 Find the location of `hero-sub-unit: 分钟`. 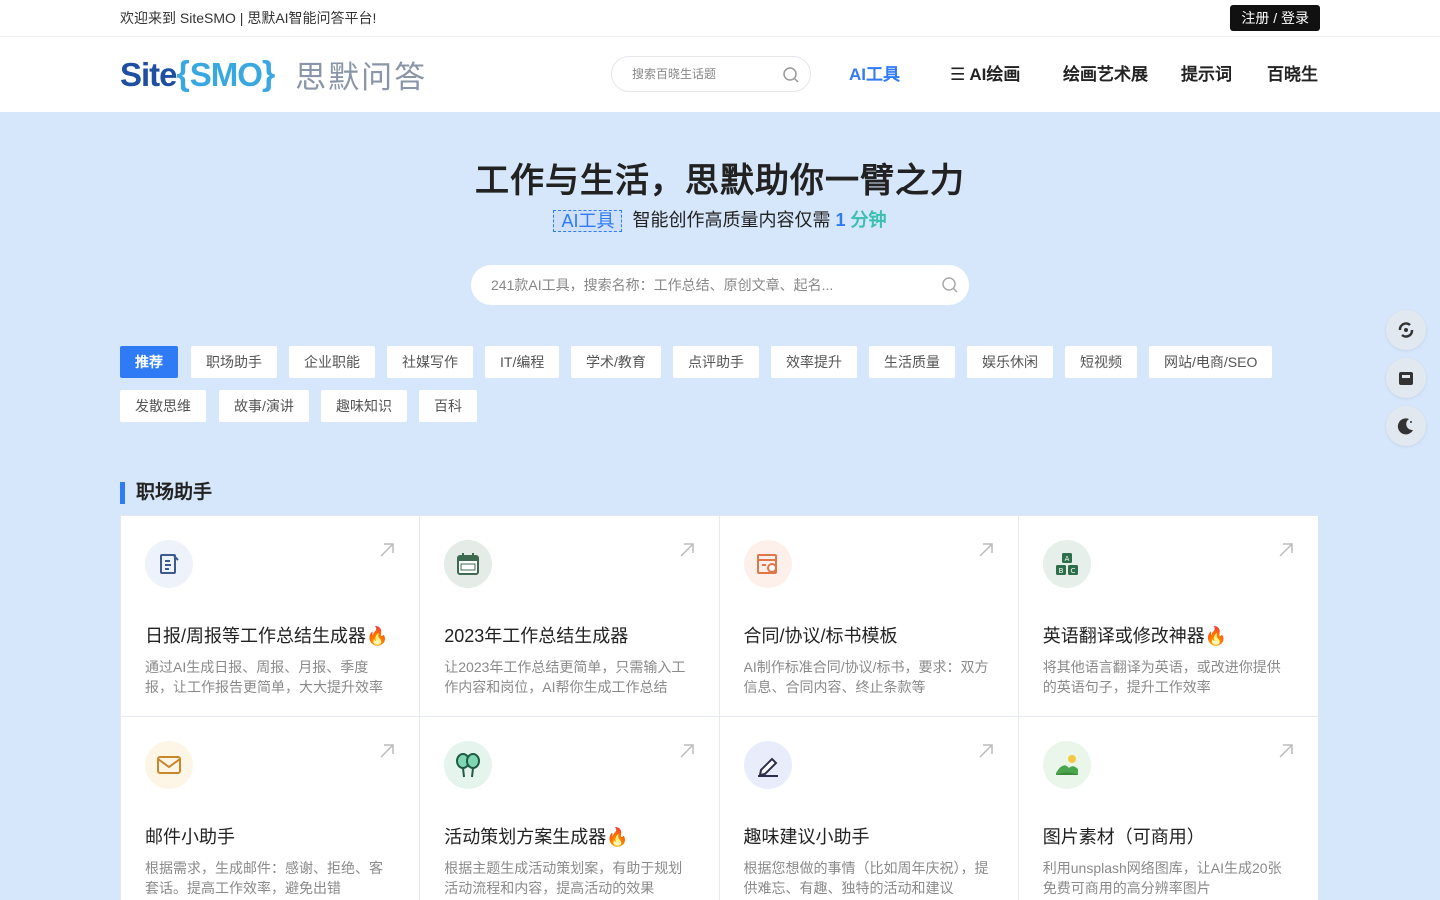

hero-sub-unit: 分钟 is located at coordinates (868, 220).